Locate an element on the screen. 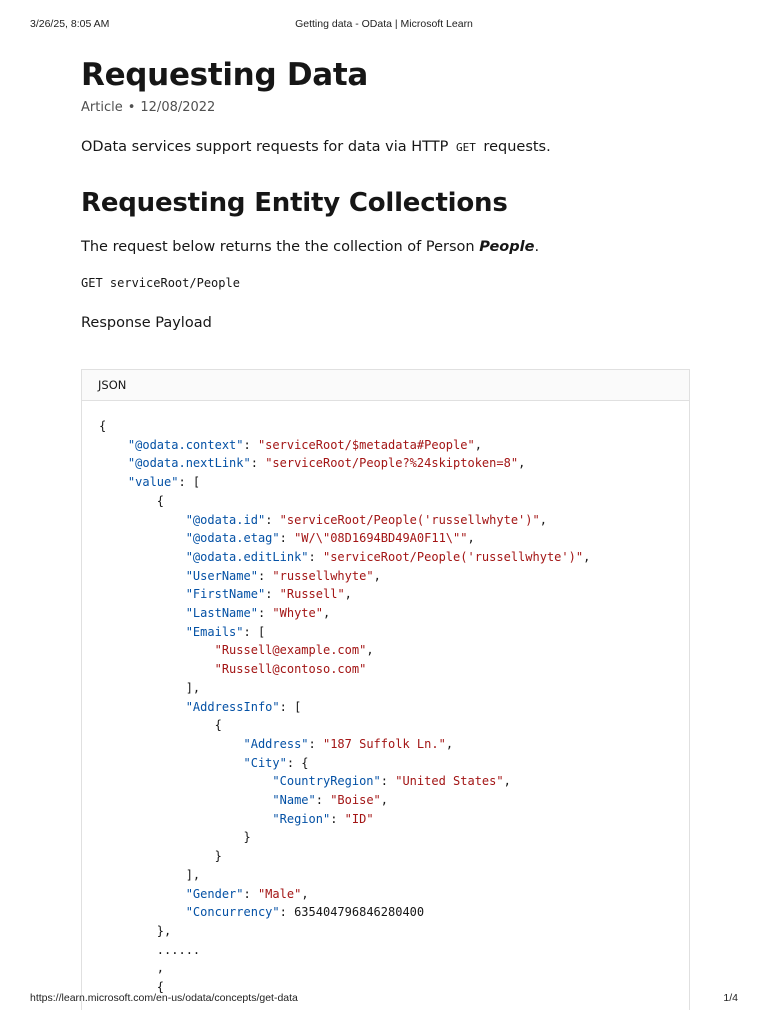 The image size is (768, 1024). code-line: "Russell@example.com", is located at coordinates (236, 650).